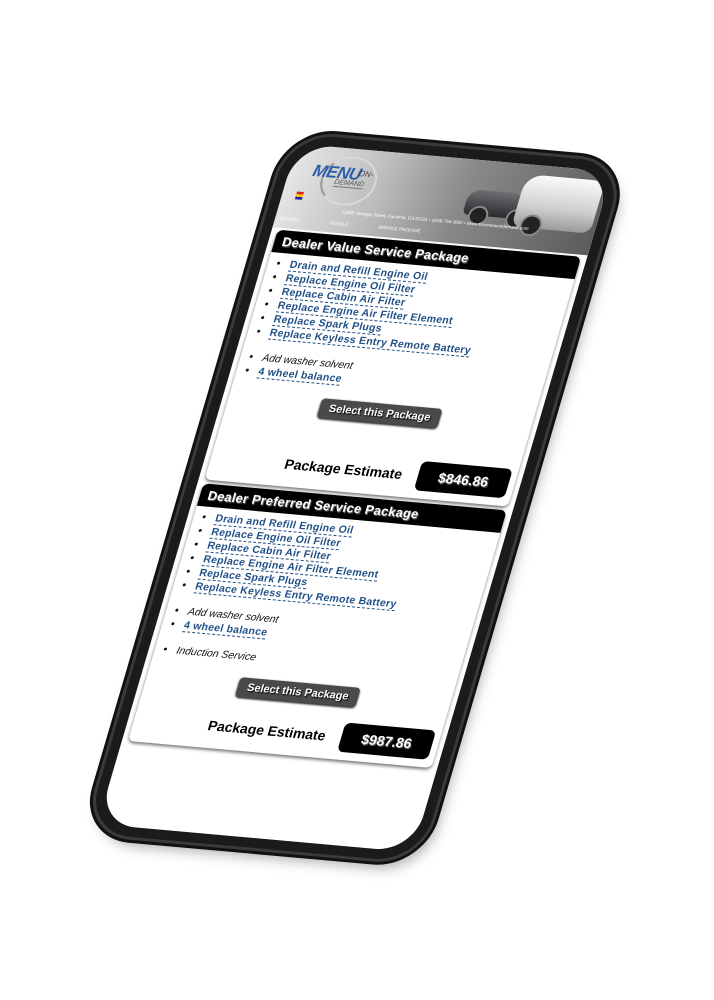  Describe the element at coordinates (463, 480) in the screenshot. I see `estimate-value: $846.86` at that location.